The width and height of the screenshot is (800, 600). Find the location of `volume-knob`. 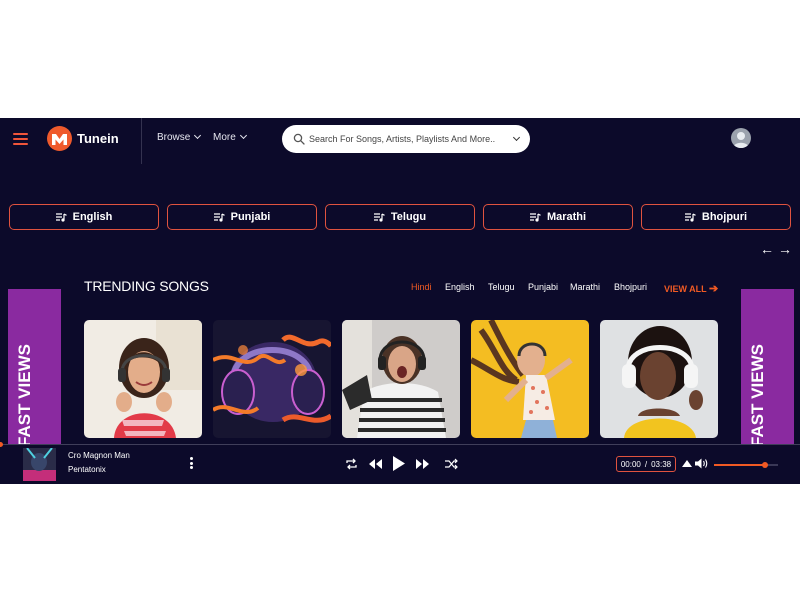

volume-knob is located at coordinates (765, 465).